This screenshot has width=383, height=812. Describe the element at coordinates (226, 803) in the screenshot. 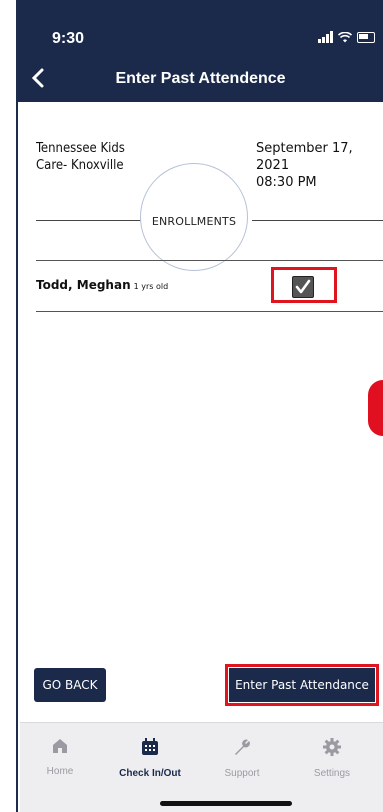

I see `home-indicator` at that location.